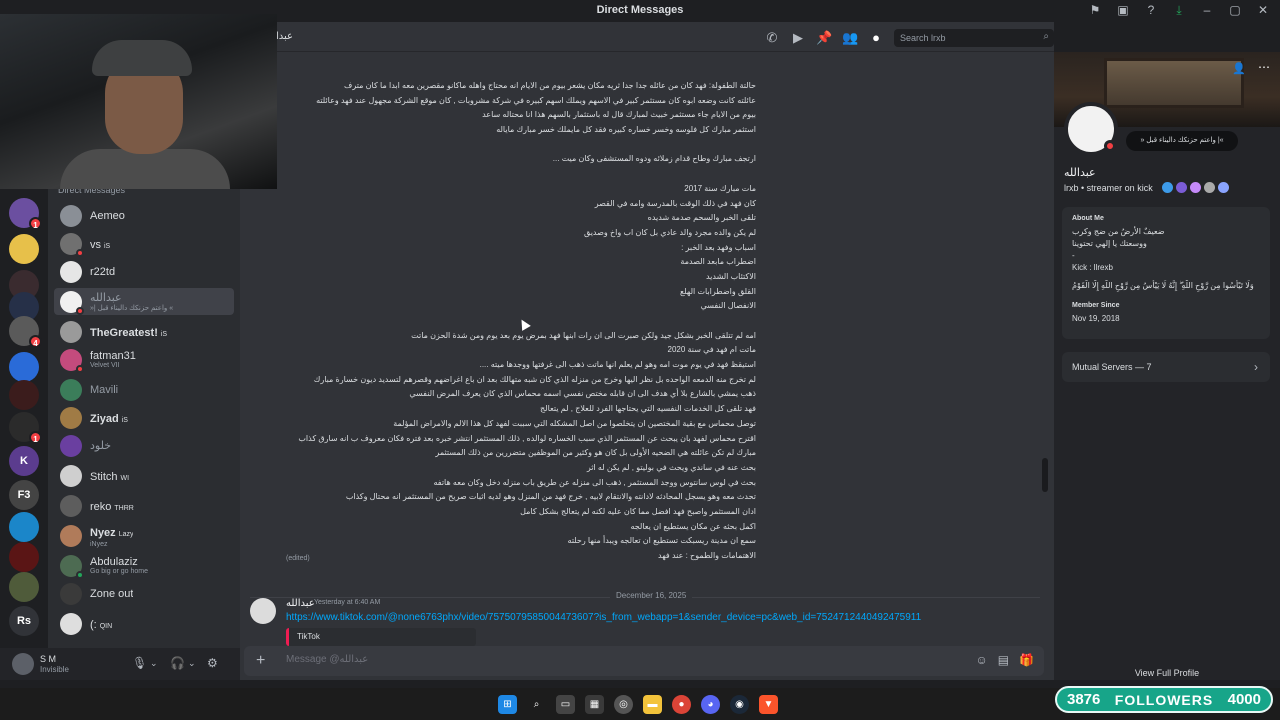 The image size is (1280, 720). Describe the element at coordinates (768, 704) in the screenshot. I see `brave-icon: ▼` at that location.